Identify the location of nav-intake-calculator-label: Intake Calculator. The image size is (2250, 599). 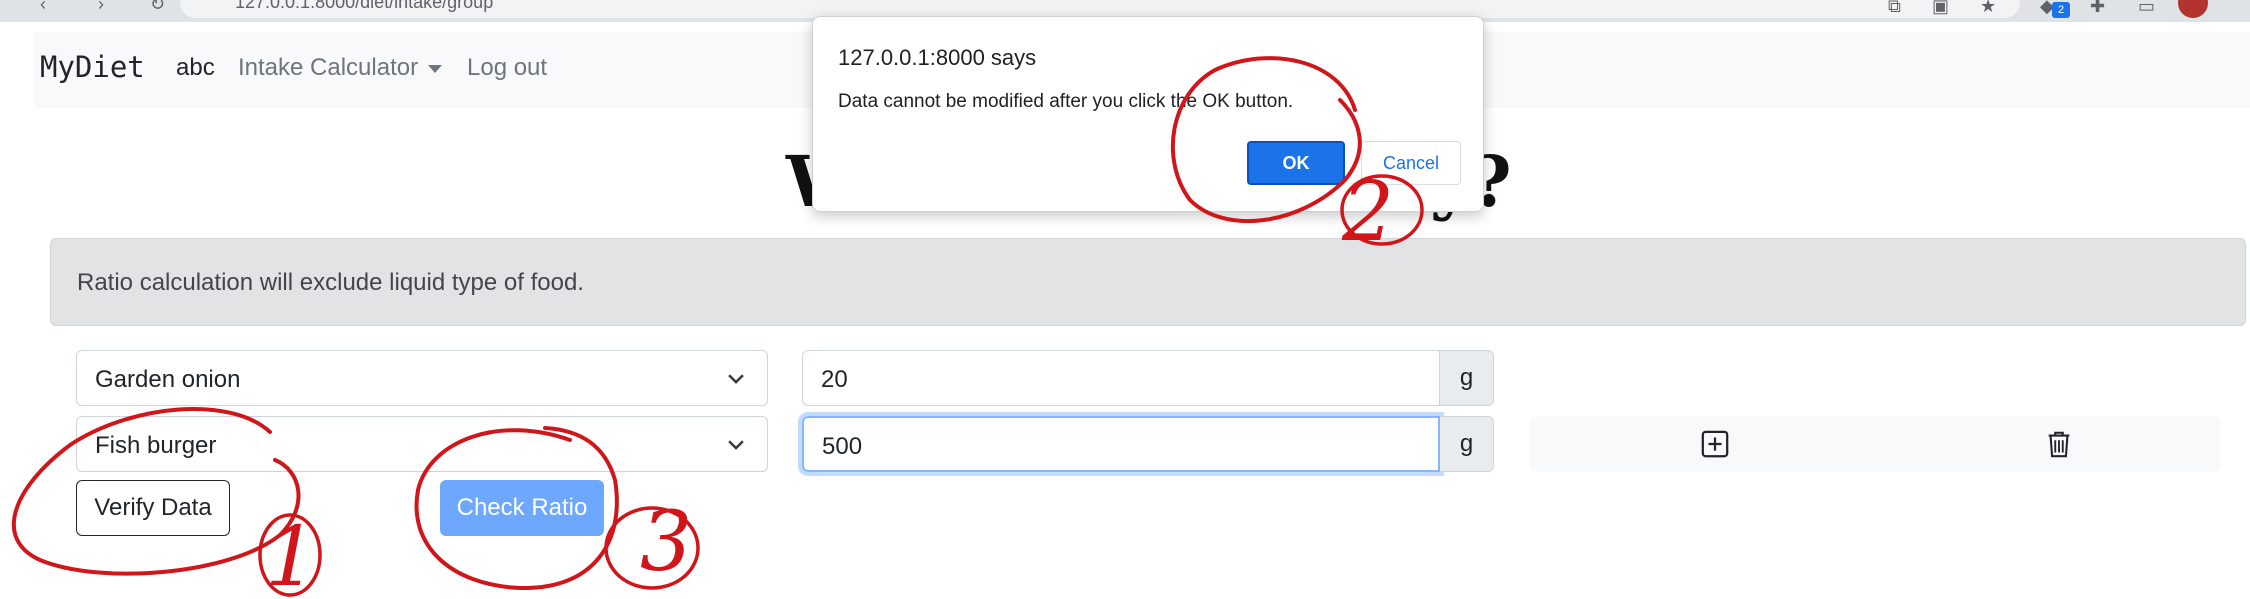
(328, 67).